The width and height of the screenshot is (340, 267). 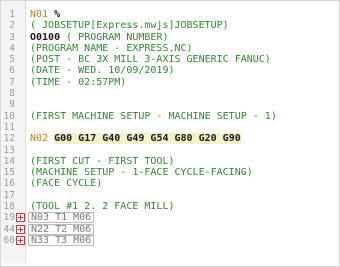 What do you see at coordinates (170, 183) in the screenshot?
I see `code-line: 16 (FACE CYCLE)` at bounding box center [170, 183].